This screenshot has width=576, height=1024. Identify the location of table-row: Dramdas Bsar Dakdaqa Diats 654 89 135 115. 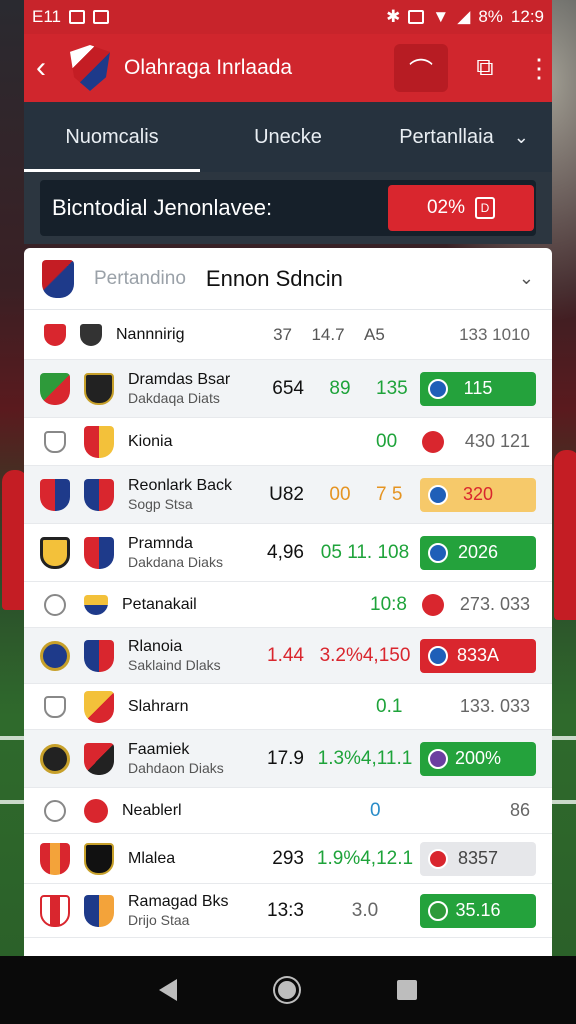
(288, 389).